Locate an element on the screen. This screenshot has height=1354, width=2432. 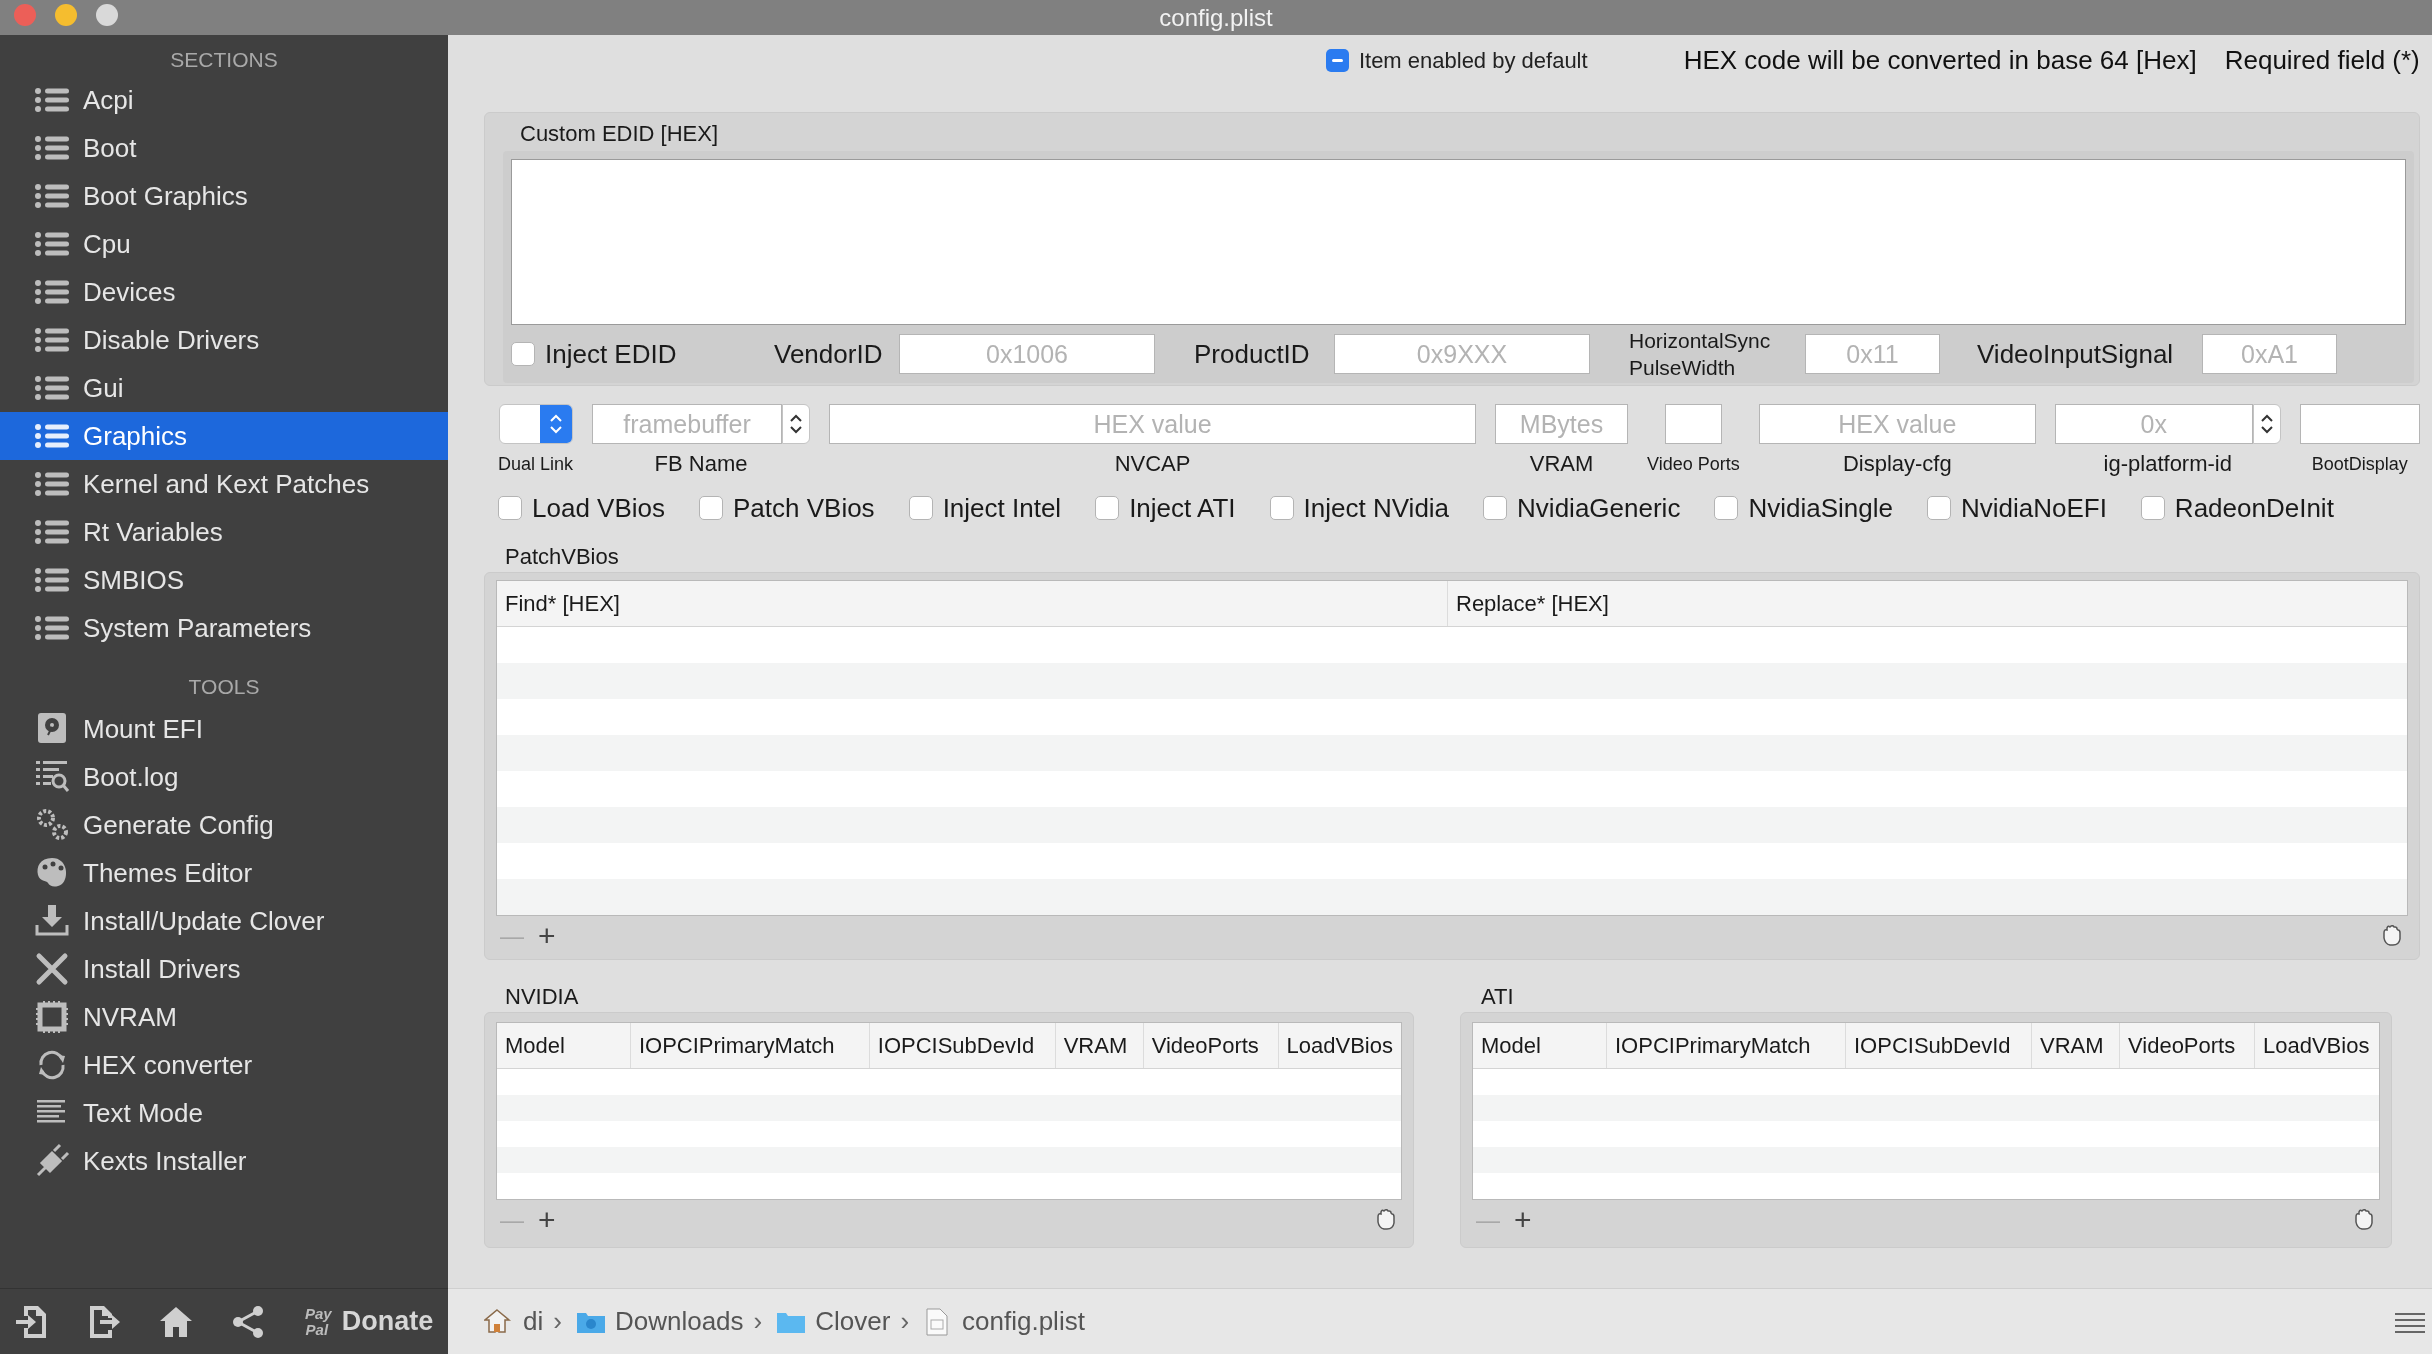
sidebar-item: Gui is located at coordinates (224, 388).